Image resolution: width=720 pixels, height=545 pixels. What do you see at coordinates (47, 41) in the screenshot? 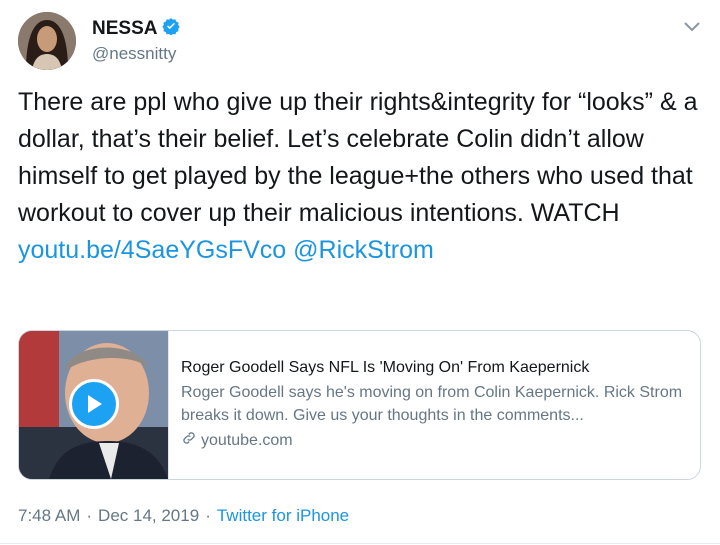
I see `avatar` at bounding box center [47, 41].